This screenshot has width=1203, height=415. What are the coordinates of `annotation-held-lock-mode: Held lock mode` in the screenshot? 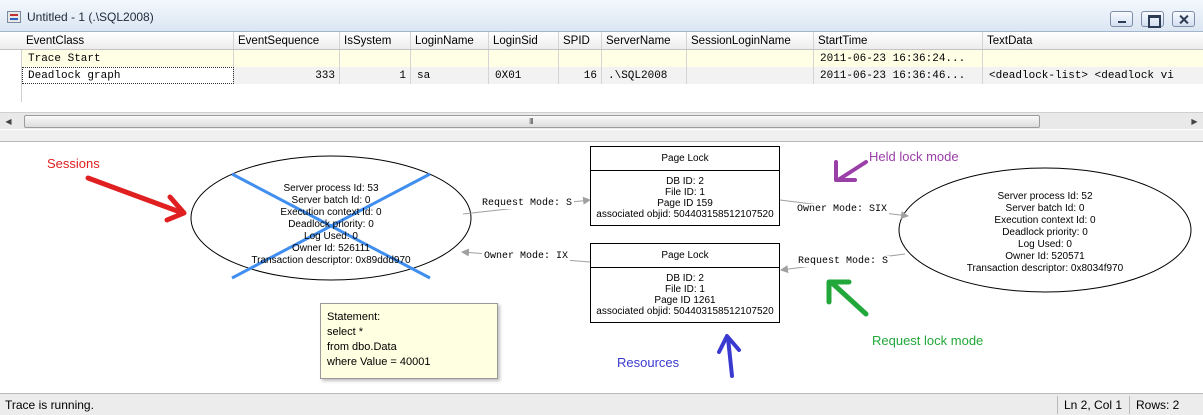 It's located at (914, 156).